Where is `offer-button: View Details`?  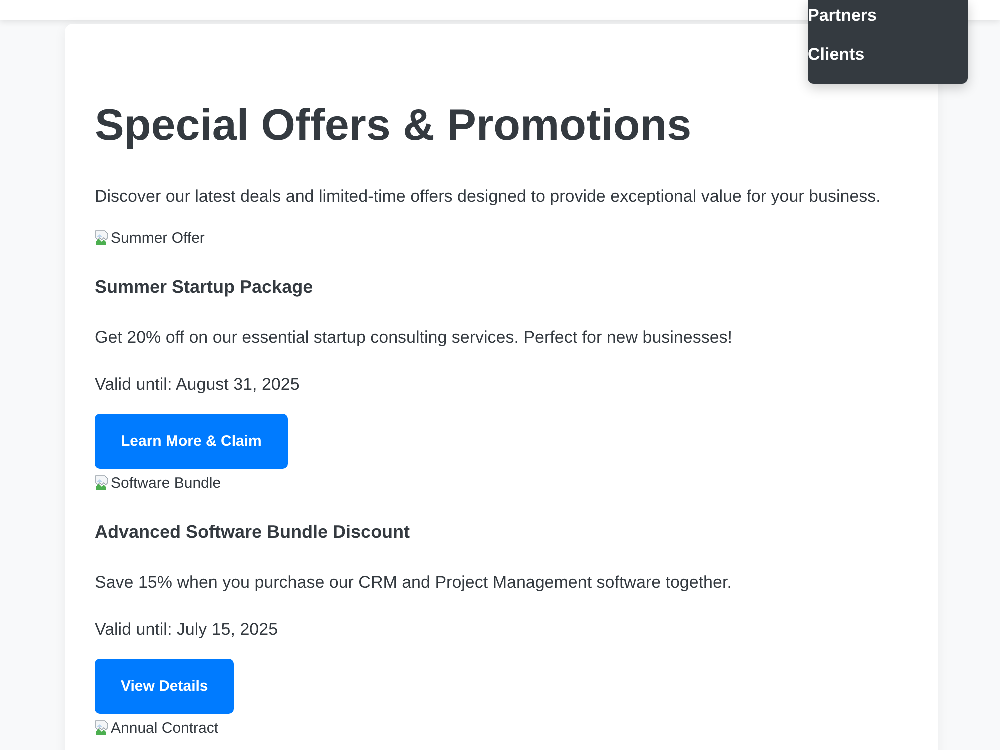 offer-button: View Details is located at coordinates (164, 686).